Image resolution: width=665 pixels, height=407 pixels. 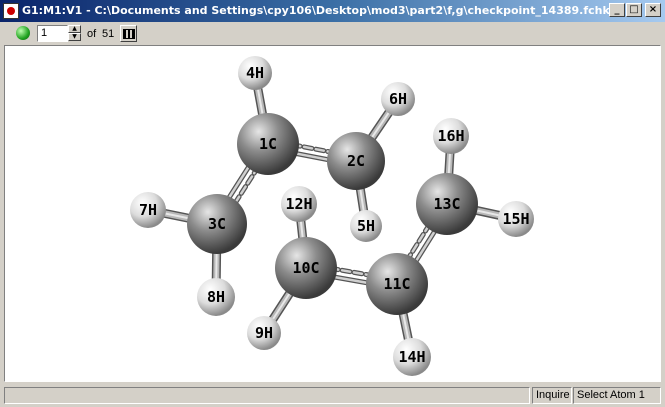 What do you see at coordinates (617, 10) in the screenshot?
I see `minimize-button: _` at bounding box center [617, 10].